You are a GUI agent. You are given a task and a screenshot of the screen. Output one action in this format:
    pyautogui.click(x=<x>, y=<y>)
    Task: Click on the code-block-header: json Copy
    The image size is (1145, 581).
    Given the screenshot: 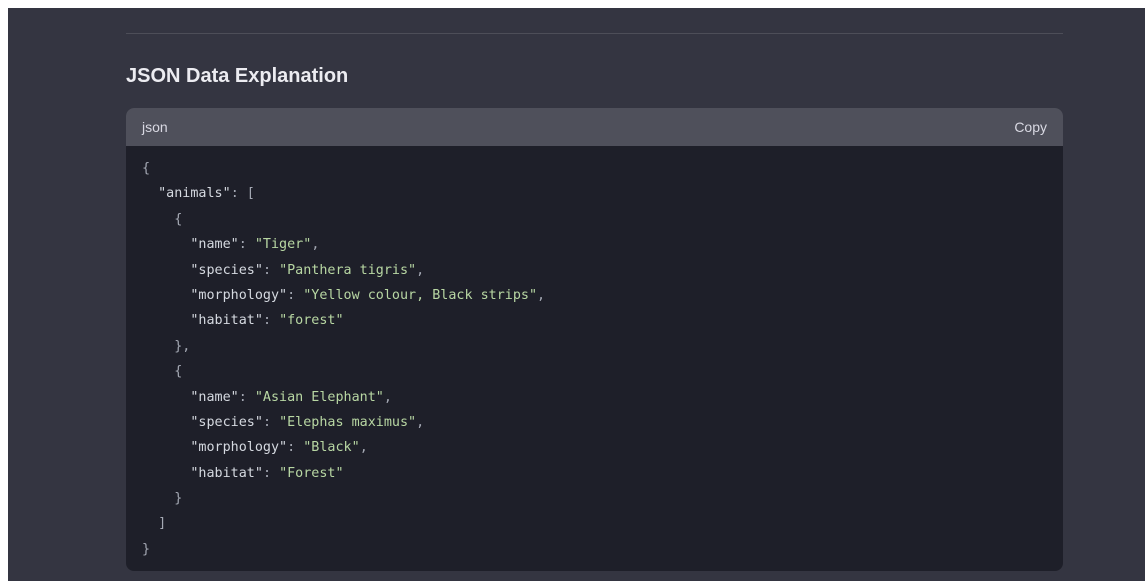 What is the action you would take?
    pyautogui.click(x=594, y=127)
    